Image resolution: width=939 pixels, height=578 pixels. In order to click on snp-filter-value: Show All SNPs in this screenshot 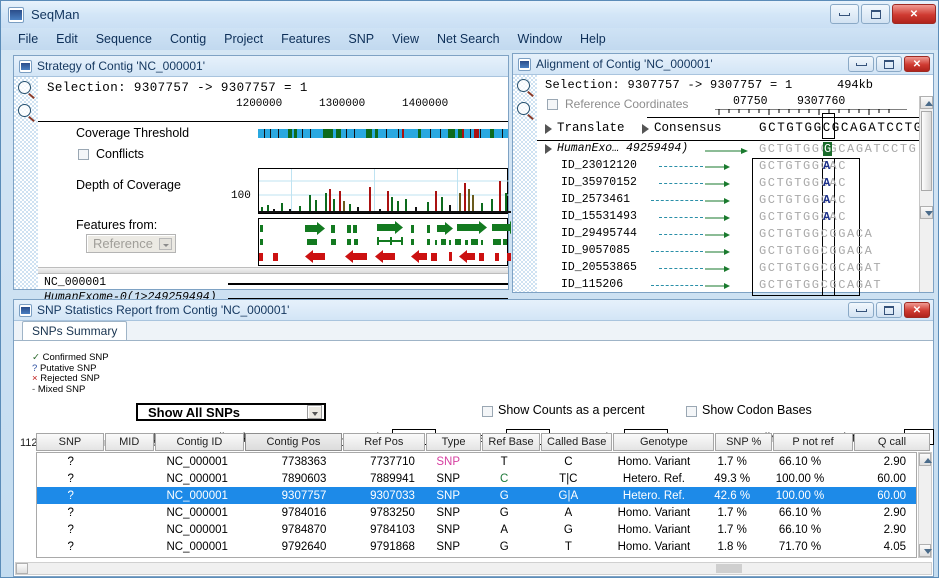, I will do `click(194, 412)`.